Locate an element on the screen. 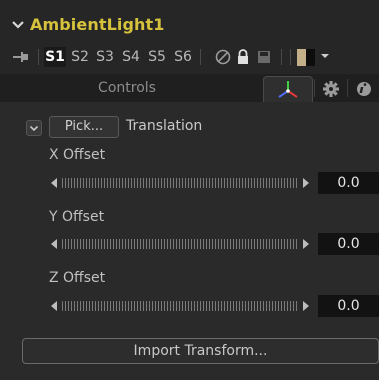 The image size is (379, 380). inspector-tabs: Controls is located at coordinates (189, 88).